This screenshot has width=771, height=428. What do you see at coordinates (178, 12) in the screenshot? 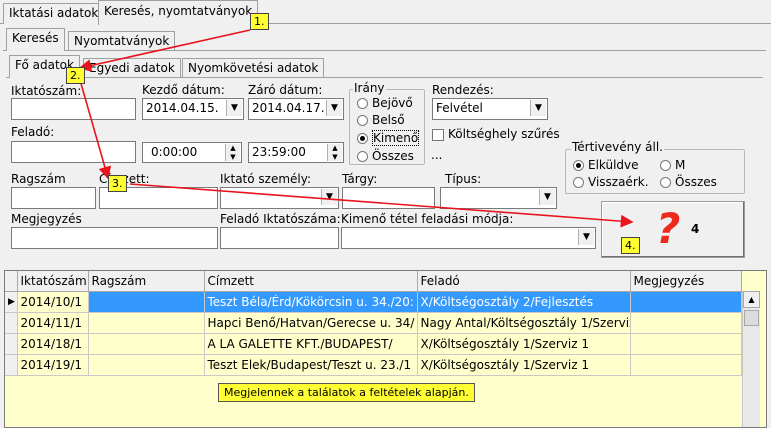
I see `tab-kereses-nyomtatvanyok: Keresés, nyomtatványok` at bounding box center [178, 12].